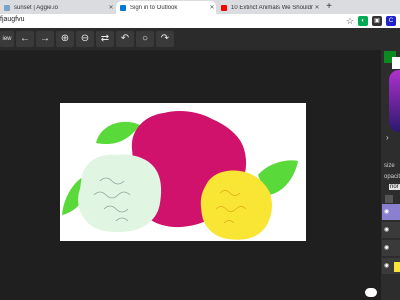 This screenshot has height=300, width=400. What do you see at coordinates (125, 39) in the screenshot?
I see `rotate-left-icon: ↶` at bounding box center [125, 39].